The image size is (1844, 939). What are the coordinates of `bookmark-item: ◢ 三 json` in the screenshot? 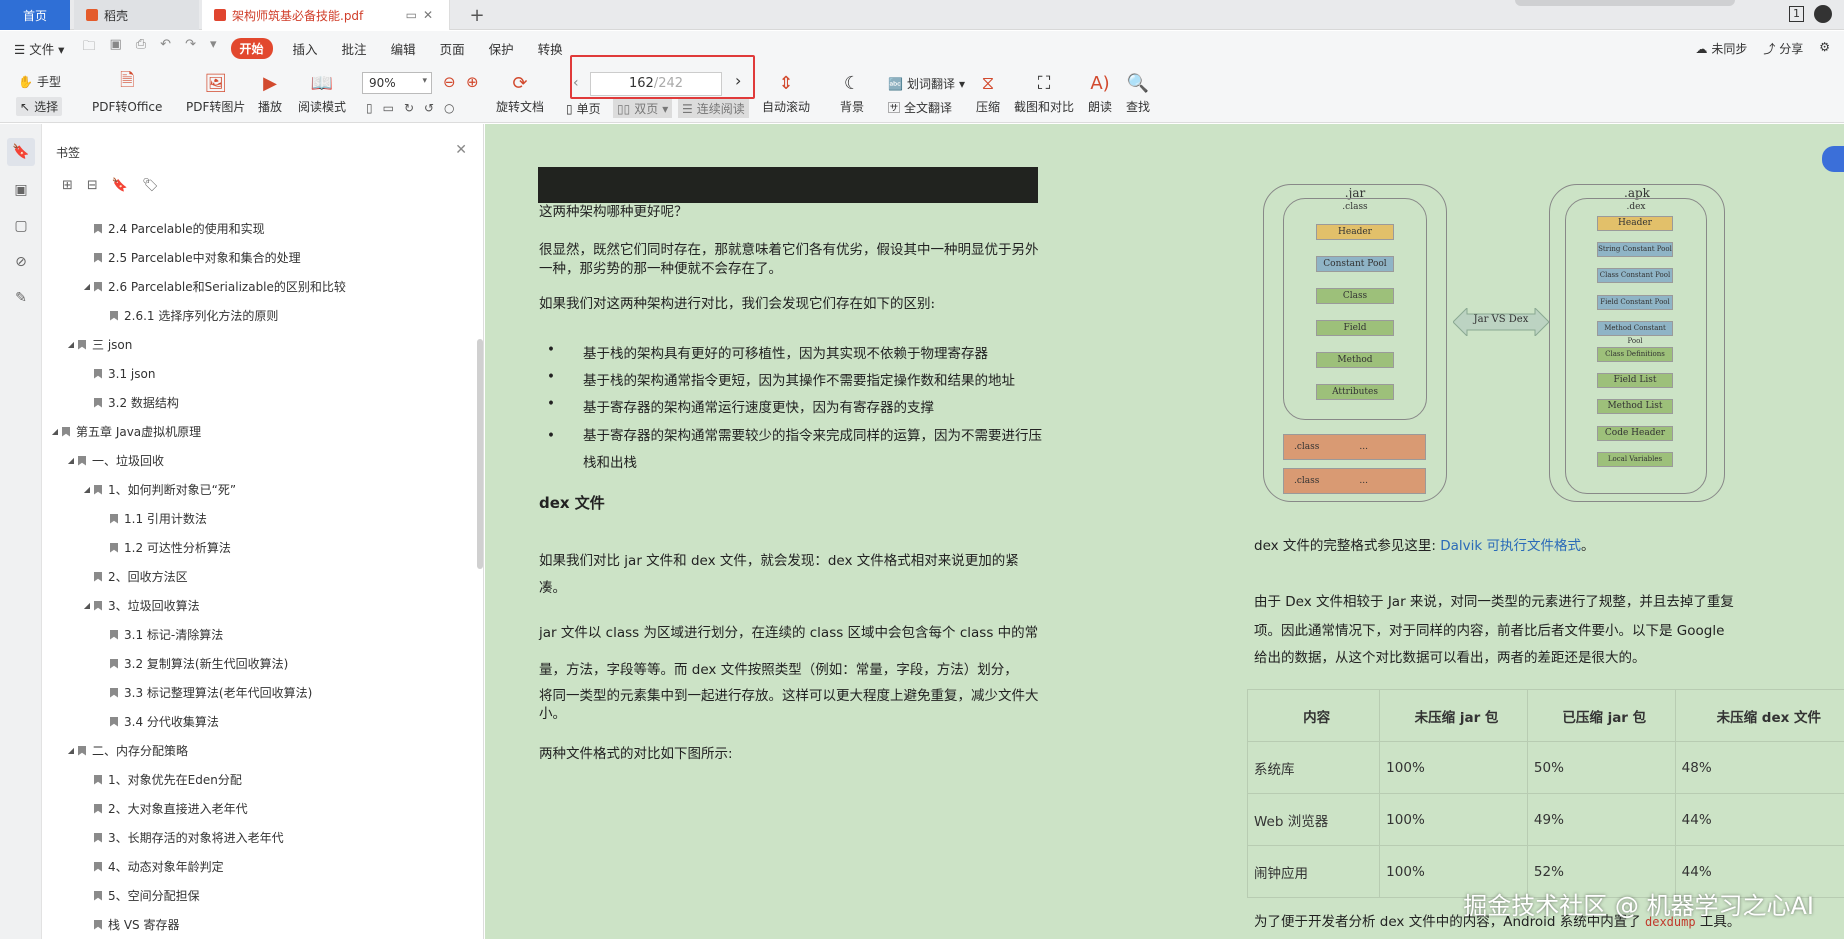 It's located at (257, 344).